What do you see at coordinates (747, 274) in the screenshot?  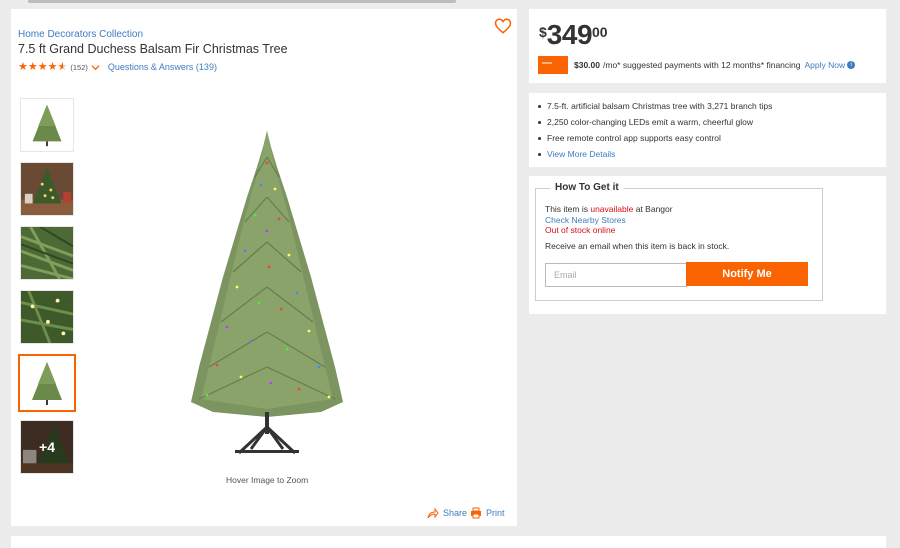 I see `notify-me-button: Notify Me` at bounding box center [747, 274].